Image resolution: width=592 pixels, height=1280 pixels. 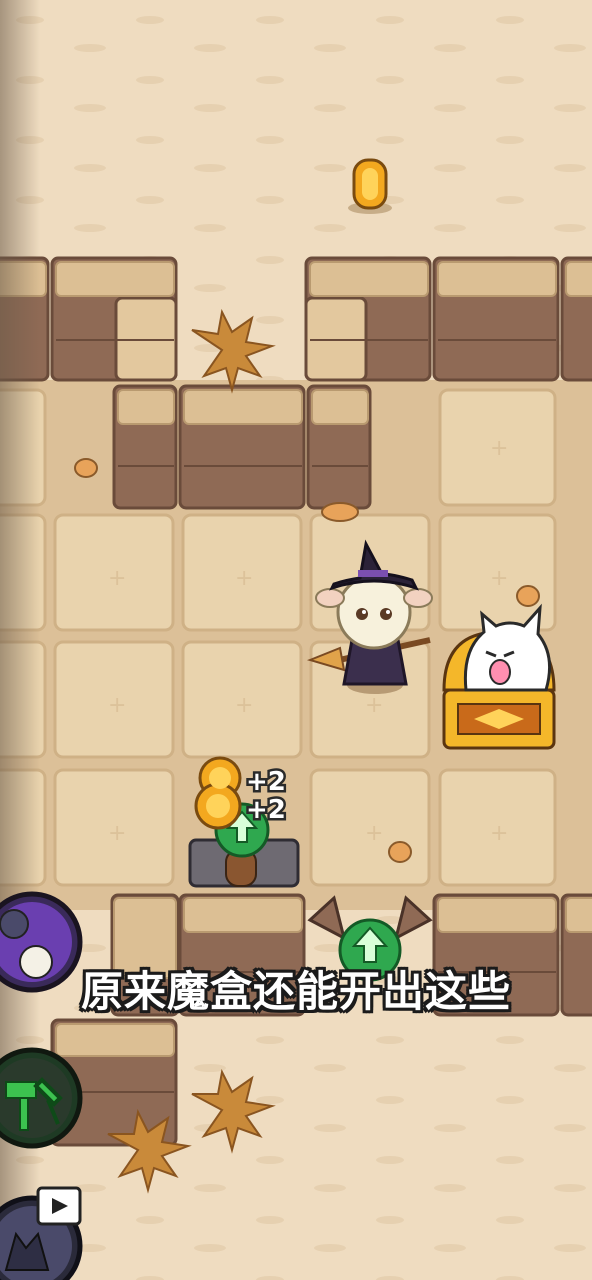 What do you see at coordinates (41, 1098) in the screenshot?
I see `hammer-build-icon` at bounding box center [41, 1098].